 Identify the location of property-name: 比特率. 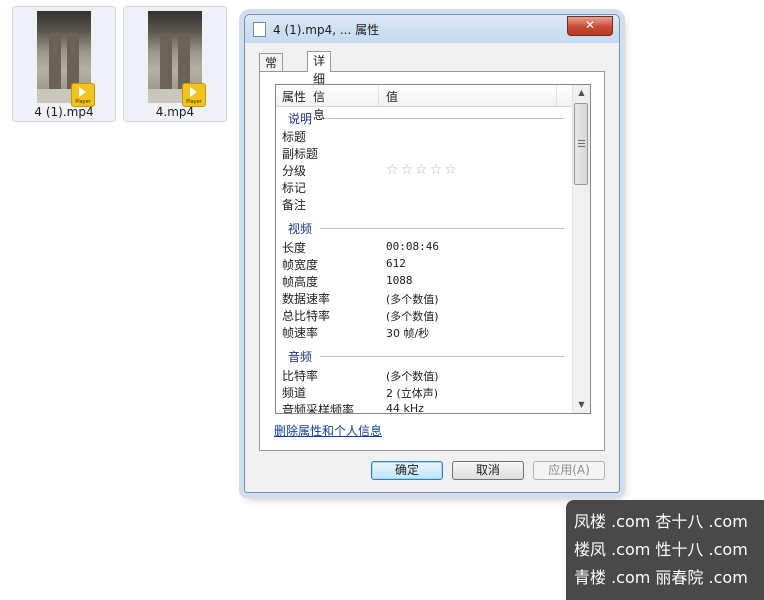
(300, 375).